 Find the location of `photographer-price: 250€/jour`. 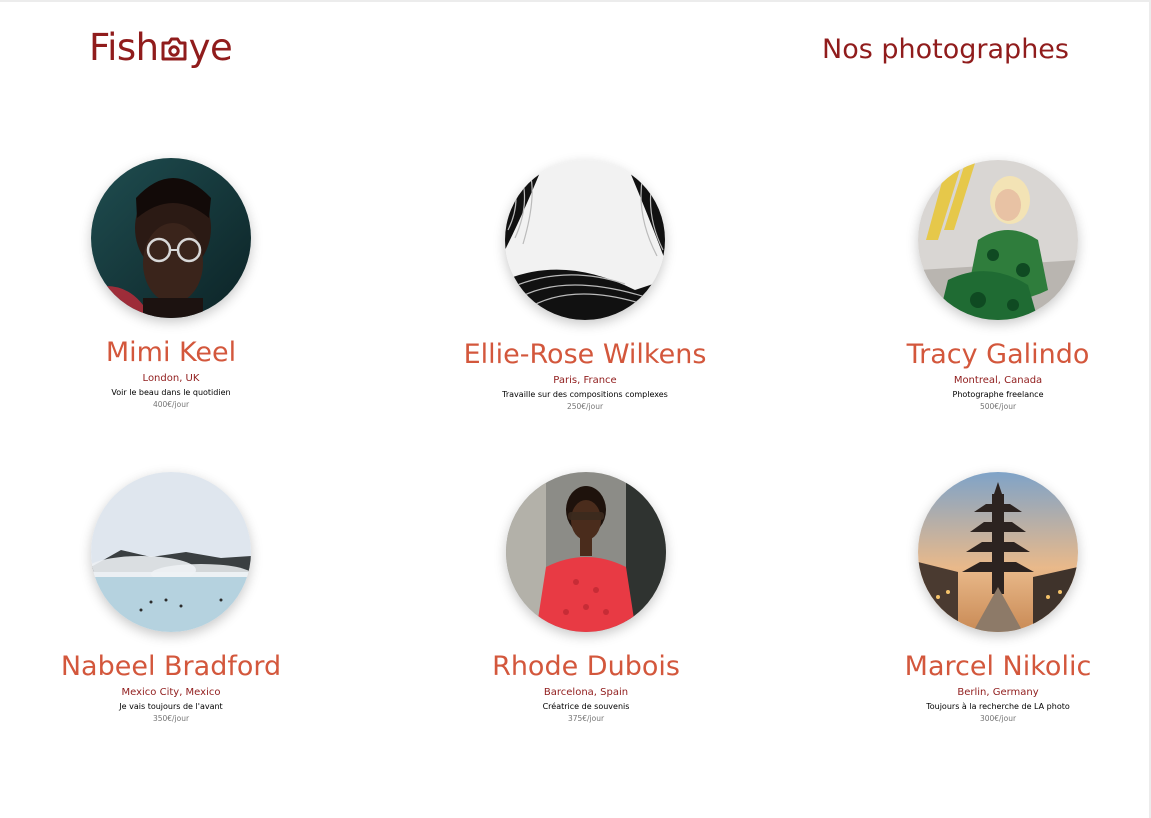

photographer-price: 250€/jour is located at coordinates (585, 406).